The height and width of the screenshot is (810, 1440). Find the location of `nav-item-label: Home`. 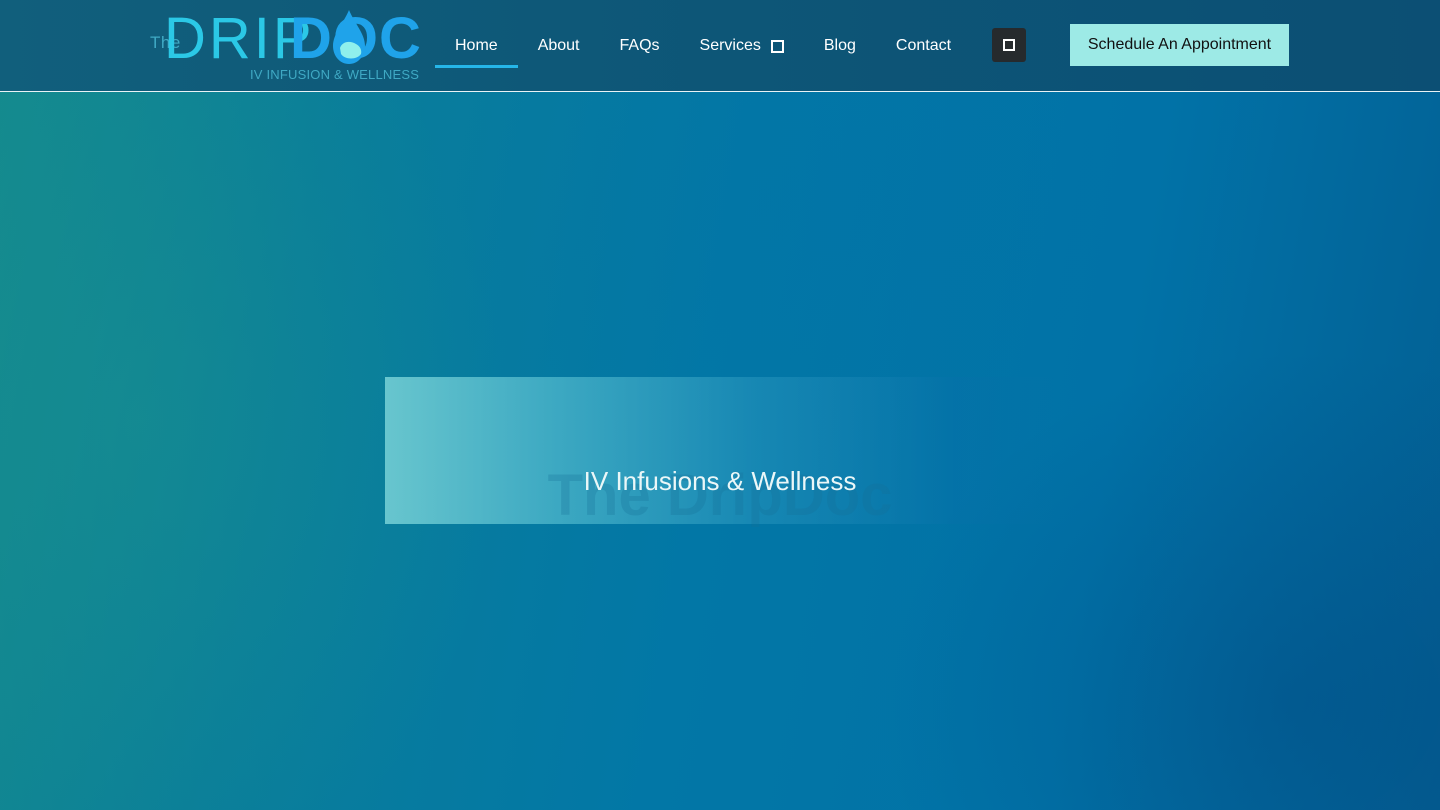

nav-item-label: Home is located at coordinates (476, 45).